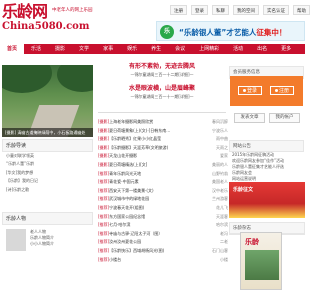  I want to click on person-desc: 小小人物简介, so click(42, 243).